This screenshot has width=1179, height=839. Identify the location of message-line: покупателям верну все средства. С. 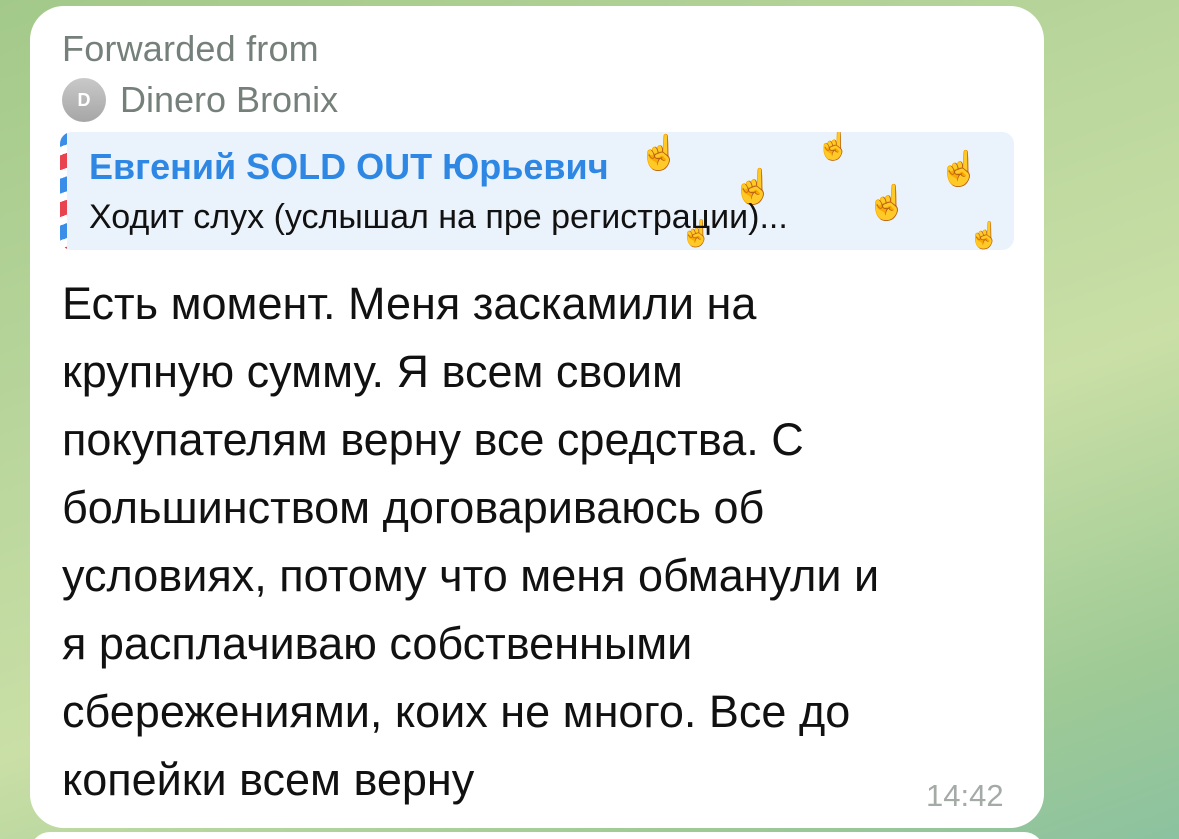
(433, 439).